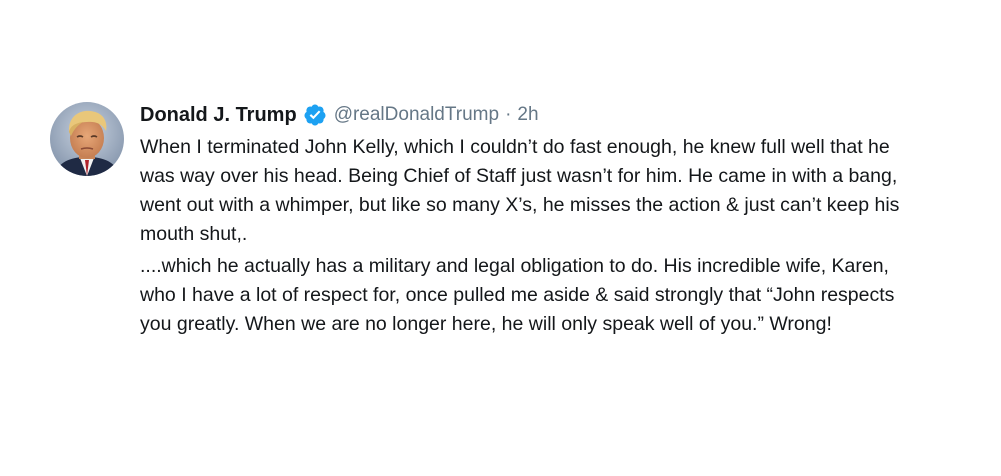  What do you see at coordinates (527, 115) in the screenshot?
I see `tweet-timestamp: 2h` at bounding box center [527, 115].